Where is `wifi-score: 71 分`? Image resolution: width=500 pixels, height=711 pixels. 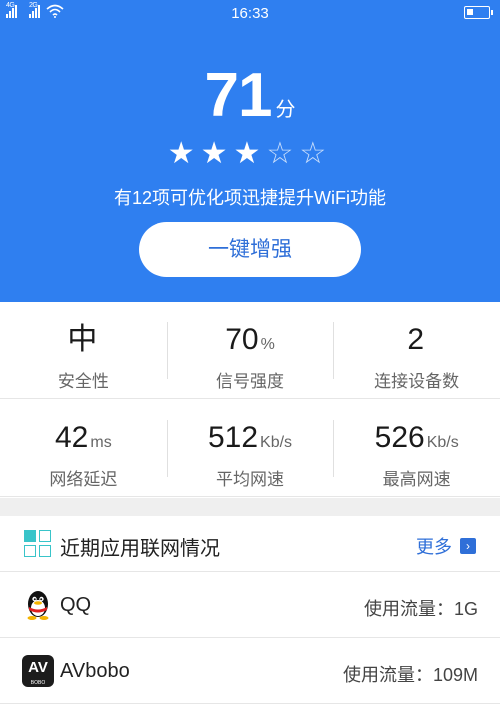
wifi-score: 71 分 is located at coordinates (250, 95).